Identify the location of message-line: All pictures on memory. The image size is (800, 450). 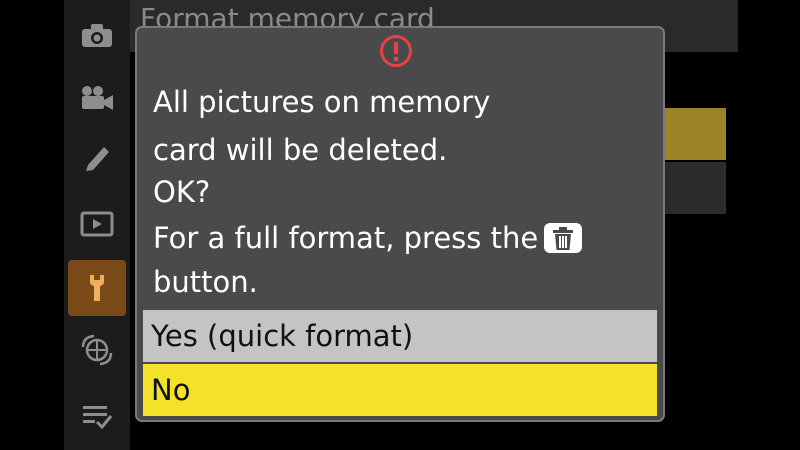
(322, 102).